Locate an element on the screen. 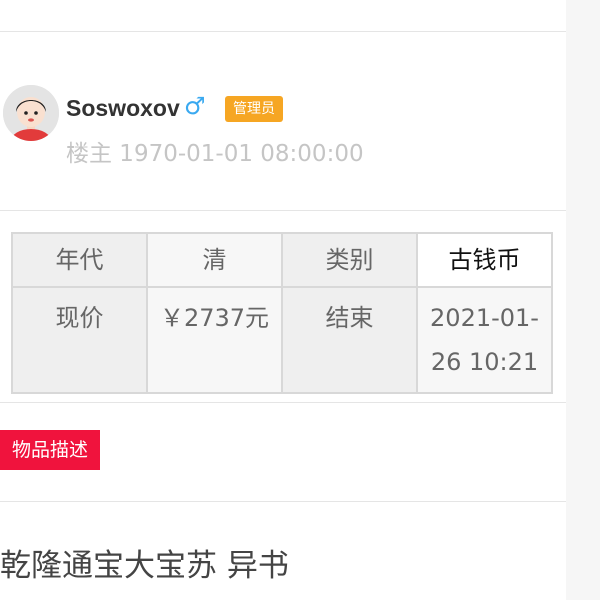 The width and height of the screenshot is (600, 600). author-name: Soswoxov is located at coordinates (123, 108).